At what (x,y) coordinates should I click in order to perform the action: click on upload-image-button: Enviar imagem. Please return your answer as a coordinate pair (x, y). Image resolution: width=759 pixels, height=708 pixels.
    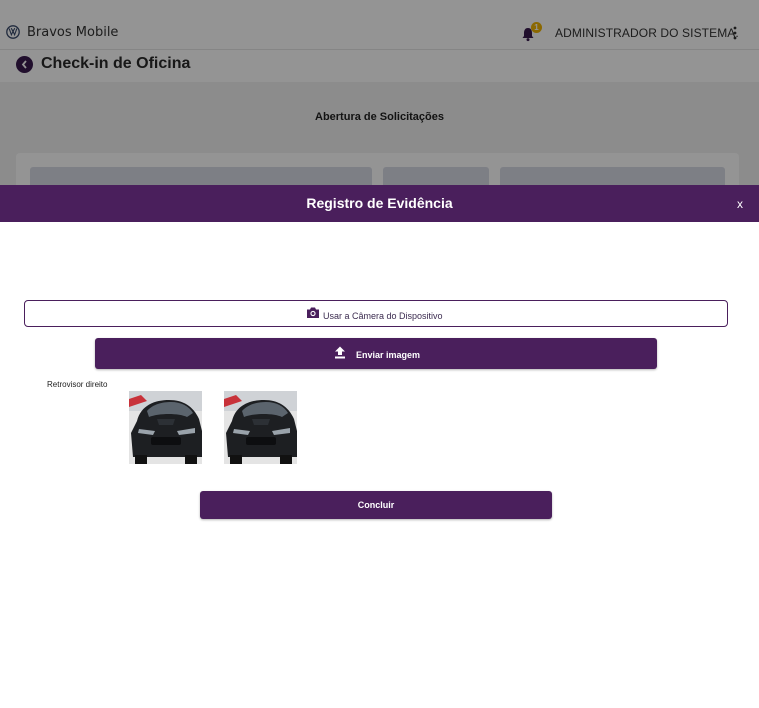
    Looking at the image, I should click on (376, 353).